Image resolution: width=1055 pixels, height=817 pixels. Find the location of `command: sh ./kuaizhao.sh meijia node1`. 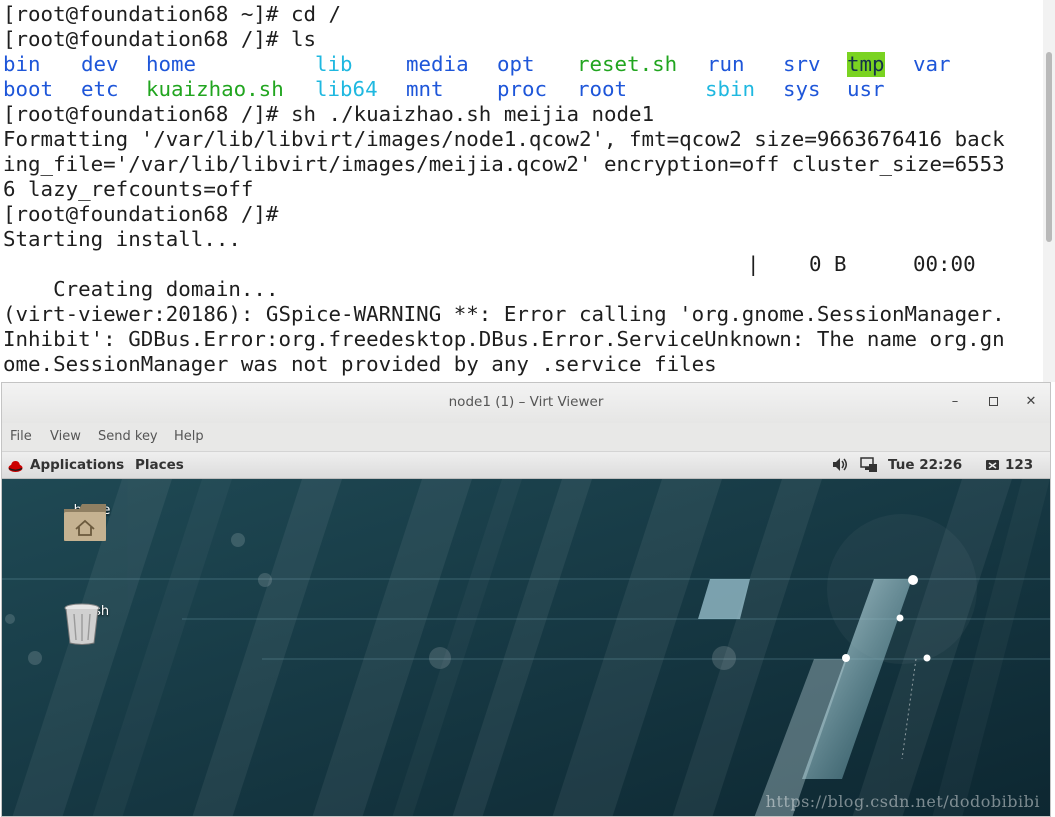

command: sh ./kuaizhao.sh meijia node1 is located at coordinates (472, 114).